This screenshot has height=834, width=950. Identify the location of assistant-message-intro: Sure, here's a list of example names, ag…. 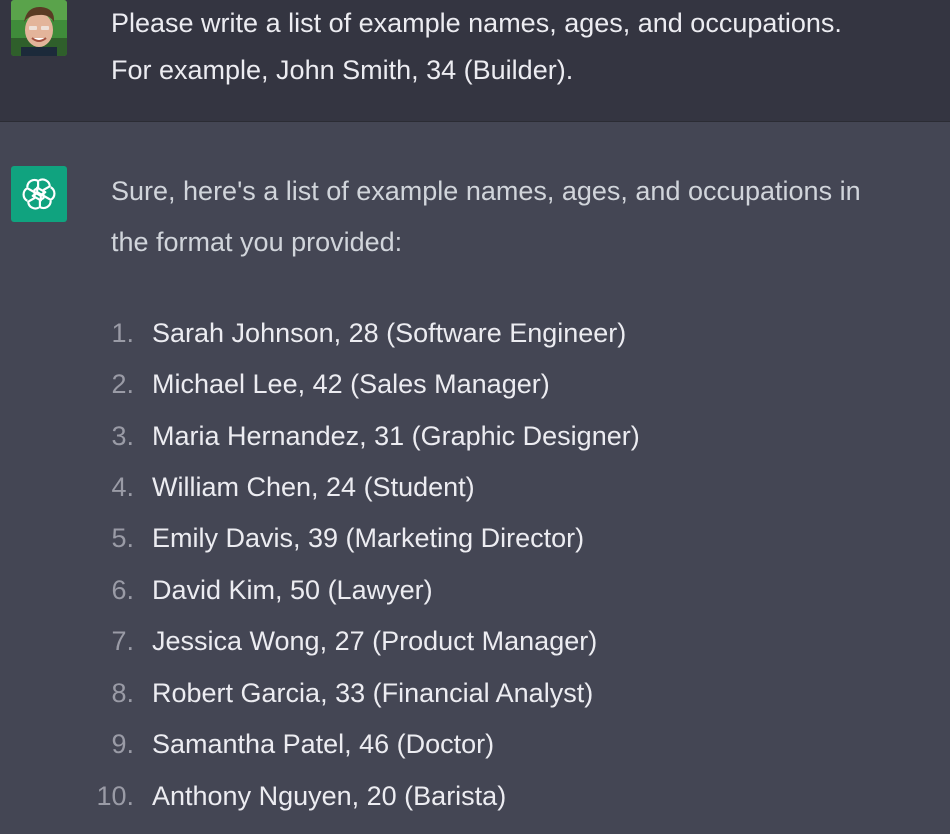
(529, 217).